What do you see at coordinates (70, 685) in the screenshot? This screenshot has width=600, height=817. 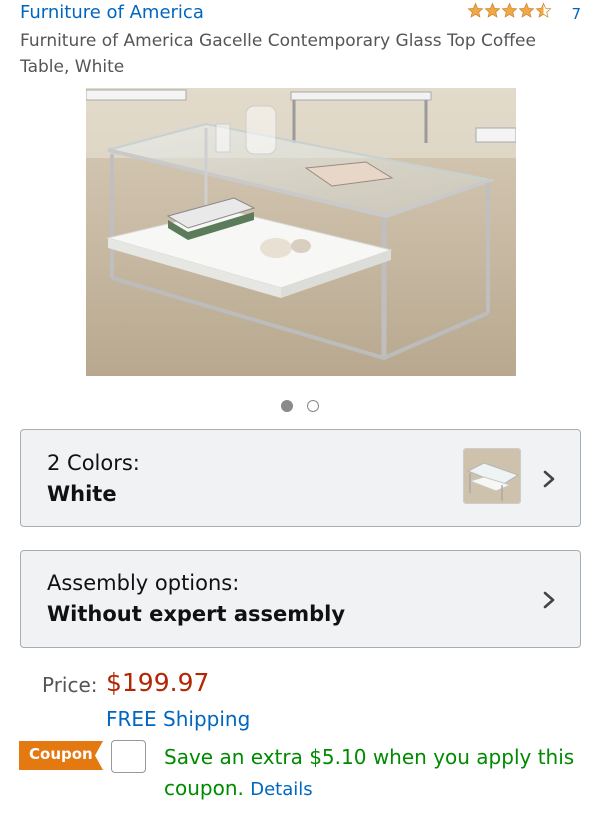 I see `price-label: Price:` at bounding box center [70, 685].